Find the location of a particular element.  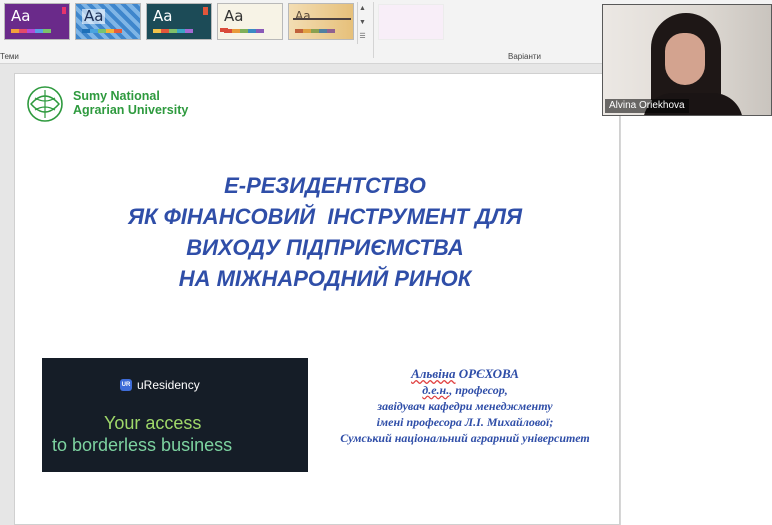

theme-accent-line is located at coordinates (322, 19).